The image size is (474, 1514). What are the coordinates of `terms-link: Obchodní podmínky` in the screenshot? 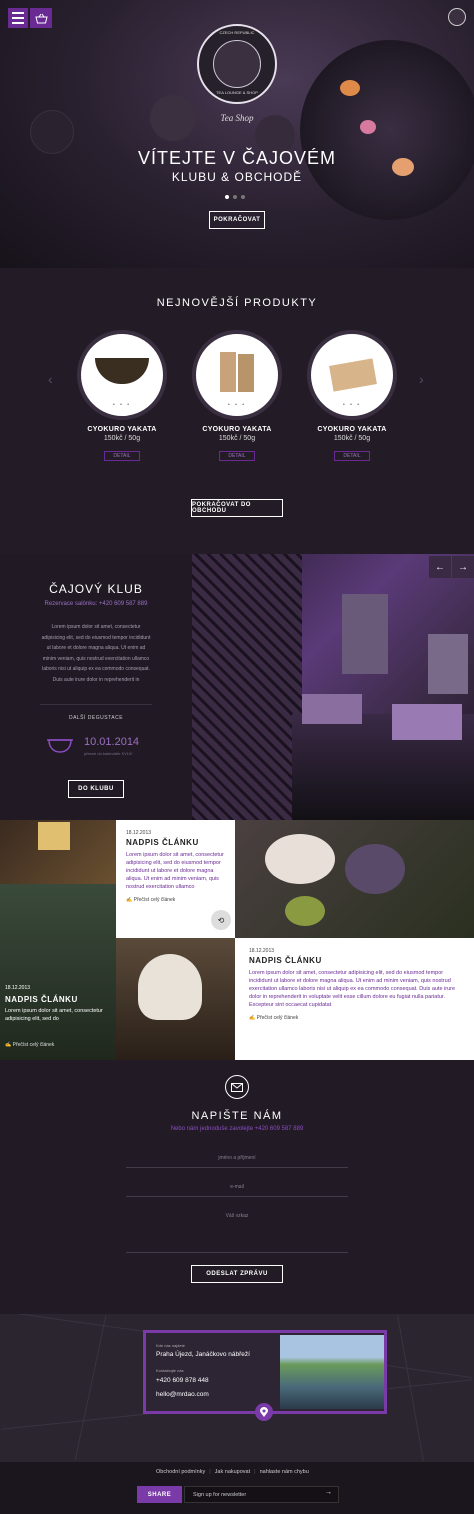 It's located at (180, 1472).